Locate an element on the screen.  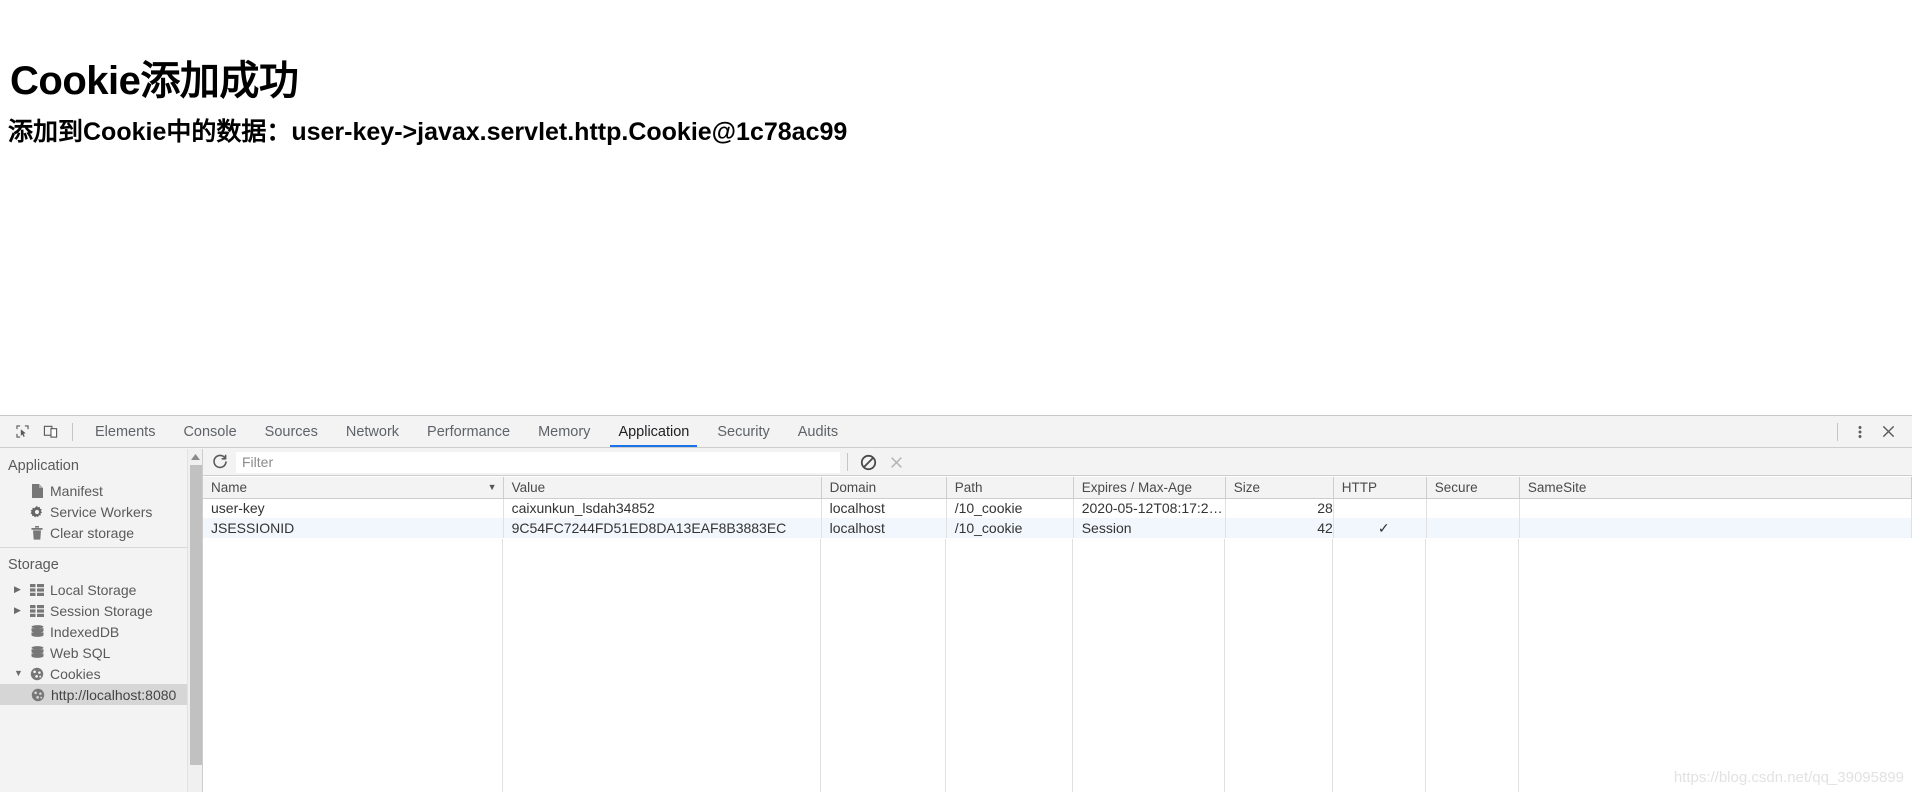
column-header-secure: Secure is located at coordinates (1473, 488).